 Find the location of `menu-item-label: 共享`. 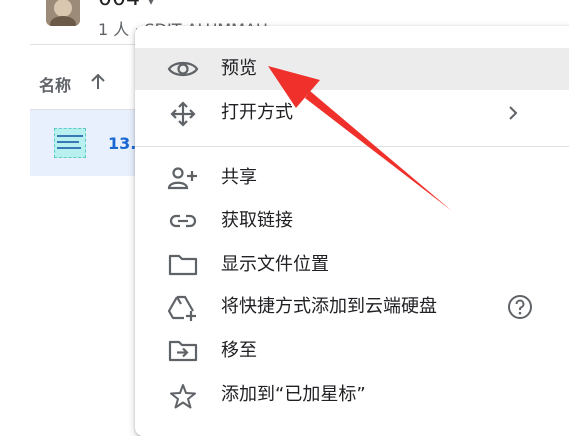

menu-item-label: 共享 is located at coordinates (239, 177).